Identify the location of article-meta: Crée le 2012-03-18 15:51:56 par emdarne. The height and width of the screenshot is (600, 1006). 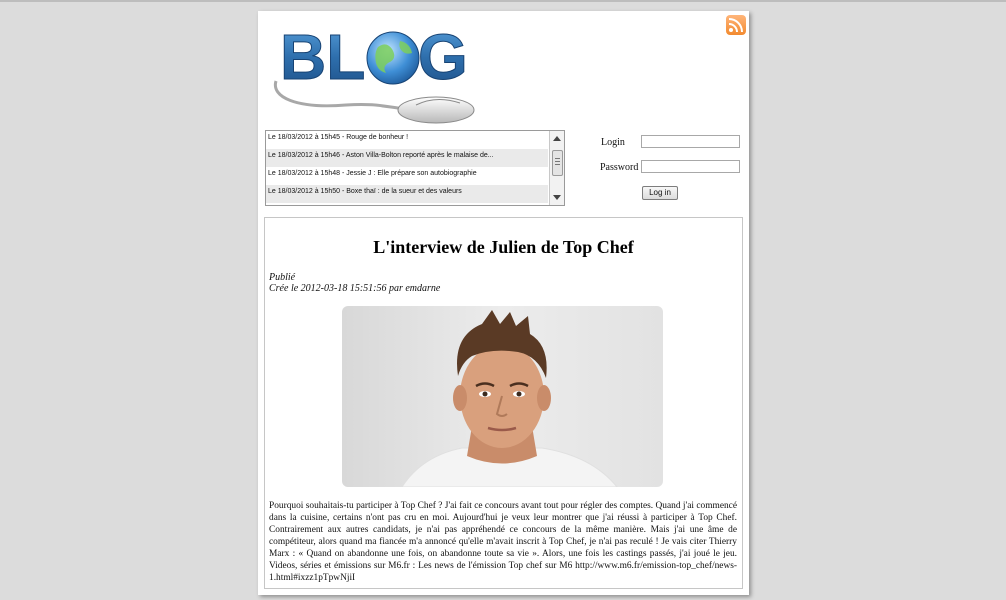
(355, 288).